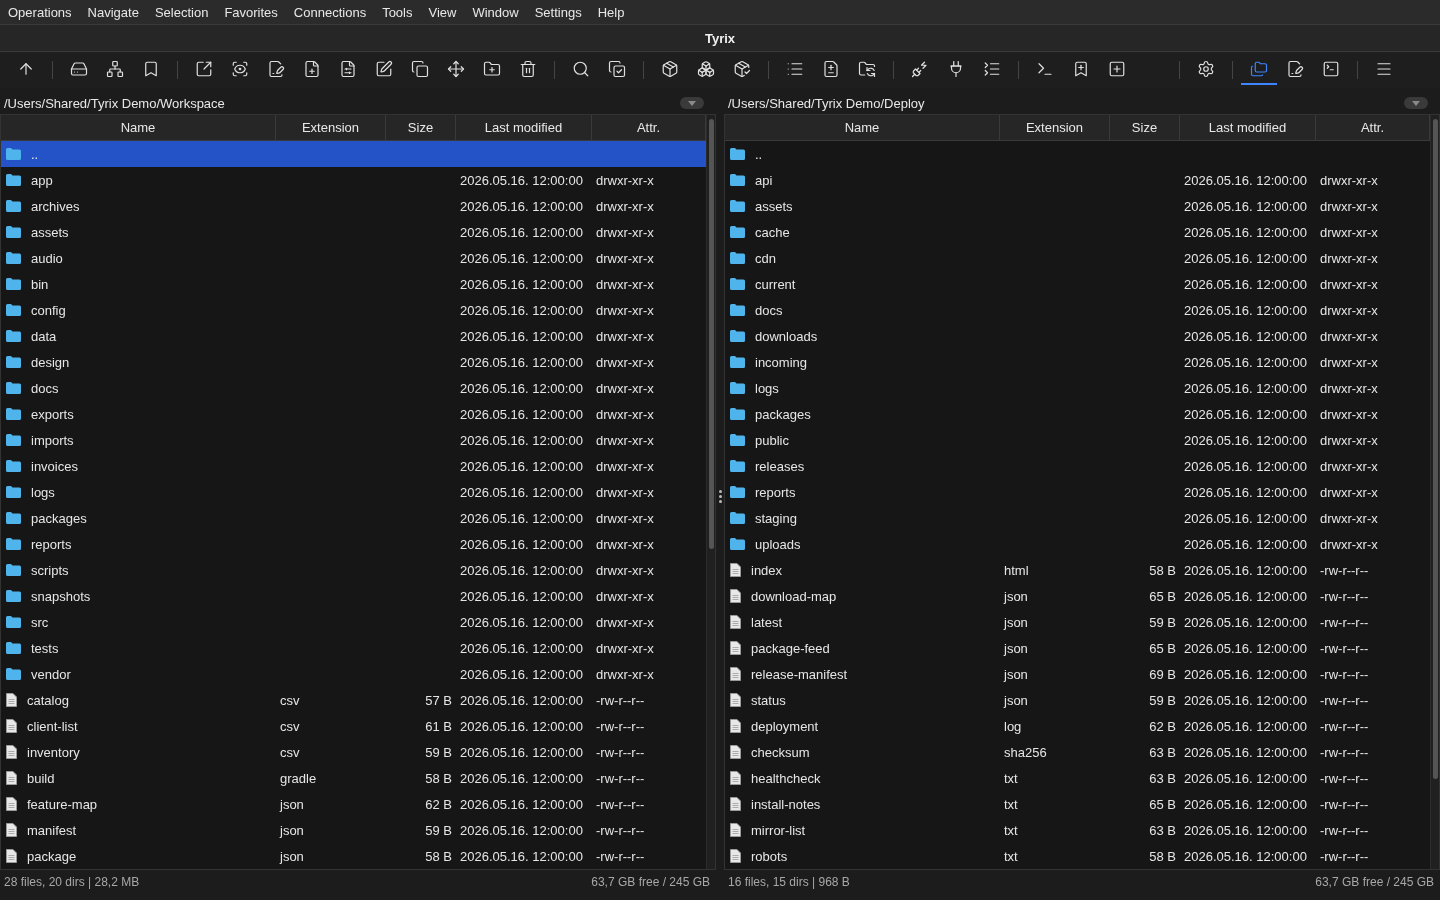 The height and width of the screenshot is (900, 1440). Describe the element at coordinates (1162, 622) in the screenshot. I see `file-size: 59 B` at that location.